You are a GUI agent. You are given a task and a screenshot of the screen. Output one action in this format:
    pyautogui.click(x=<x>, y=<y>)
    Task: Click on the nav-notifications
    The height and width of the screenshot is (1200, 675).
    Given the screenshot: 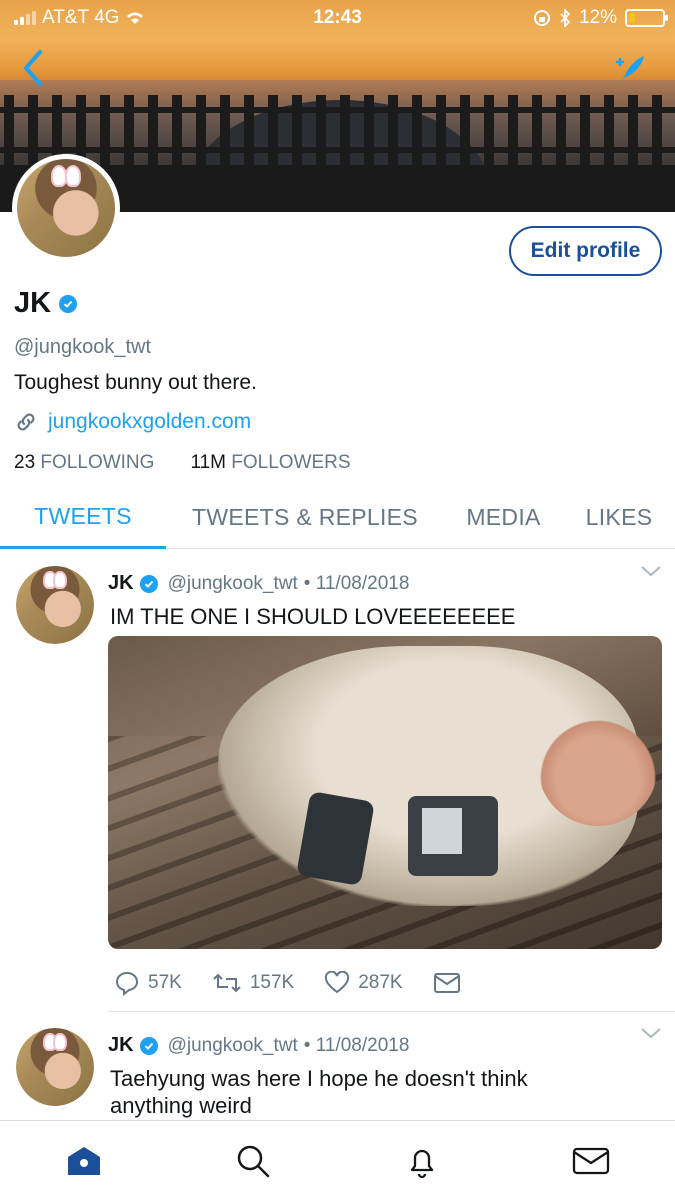 What is the action you would take?
    pyautogui.click(x=422, y=1160)
    